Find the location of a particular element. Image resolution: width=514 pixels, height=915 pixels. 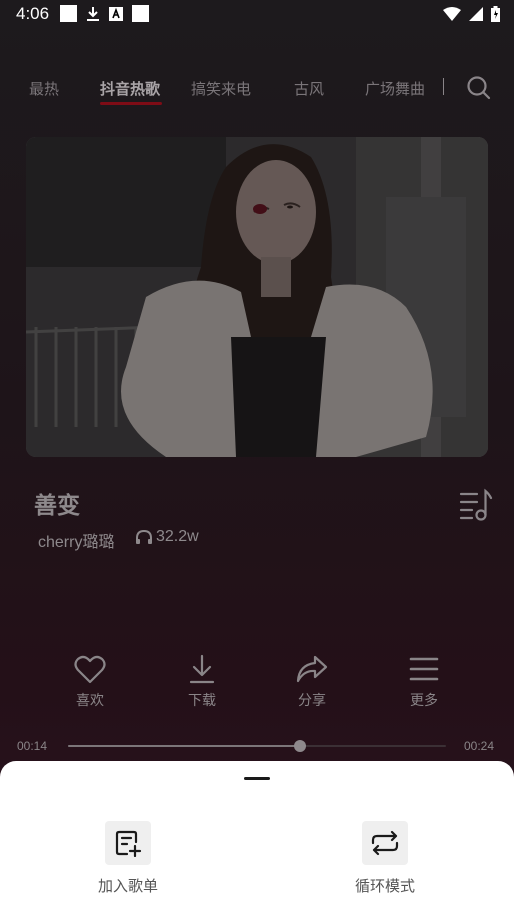

tab-hottest: 最热 is located at coordinates (44, 88).